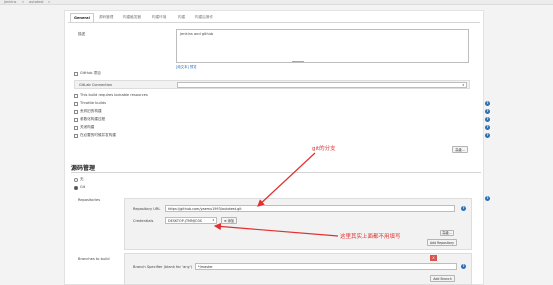 This screenshot has width=553, height=285. I want to click on annotation-arrows, so click(276, 194).